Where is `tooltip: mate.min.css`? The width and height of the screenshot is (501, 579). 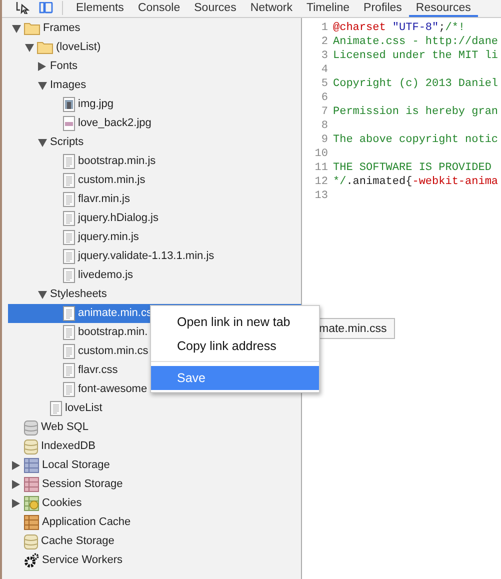 tooltip: mate.min.css is located at coordinates (357, 328).